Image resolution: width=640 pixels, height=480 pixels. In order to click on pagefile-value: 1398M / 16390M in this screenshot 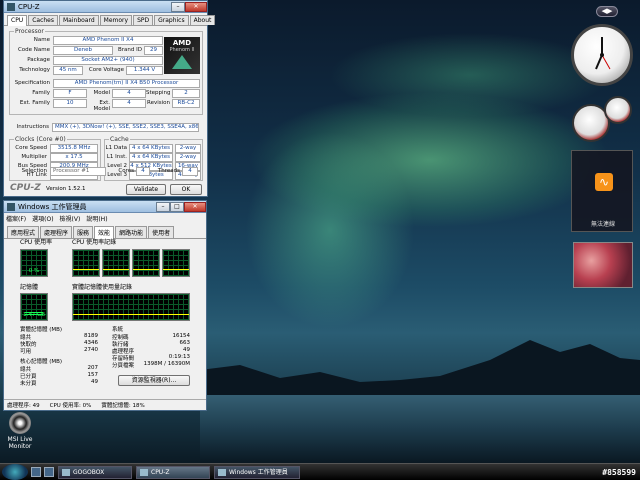, I will do `click(166, 364)`.